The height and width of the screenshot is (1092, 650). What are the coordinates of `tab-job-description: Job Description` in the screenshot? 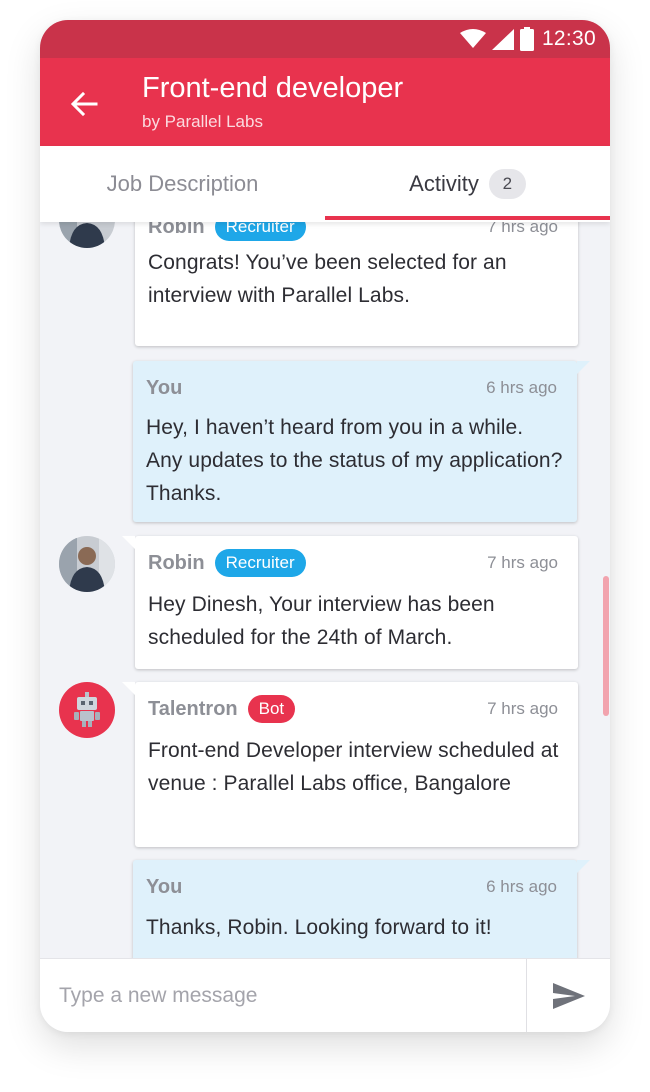 It's located at (182, 184).